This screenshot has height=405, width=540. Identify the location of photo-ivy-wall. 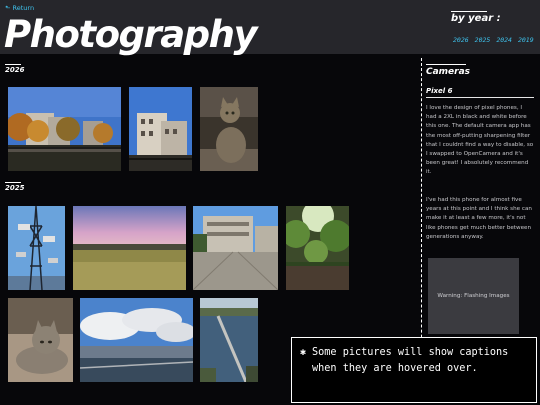
(317, 248).